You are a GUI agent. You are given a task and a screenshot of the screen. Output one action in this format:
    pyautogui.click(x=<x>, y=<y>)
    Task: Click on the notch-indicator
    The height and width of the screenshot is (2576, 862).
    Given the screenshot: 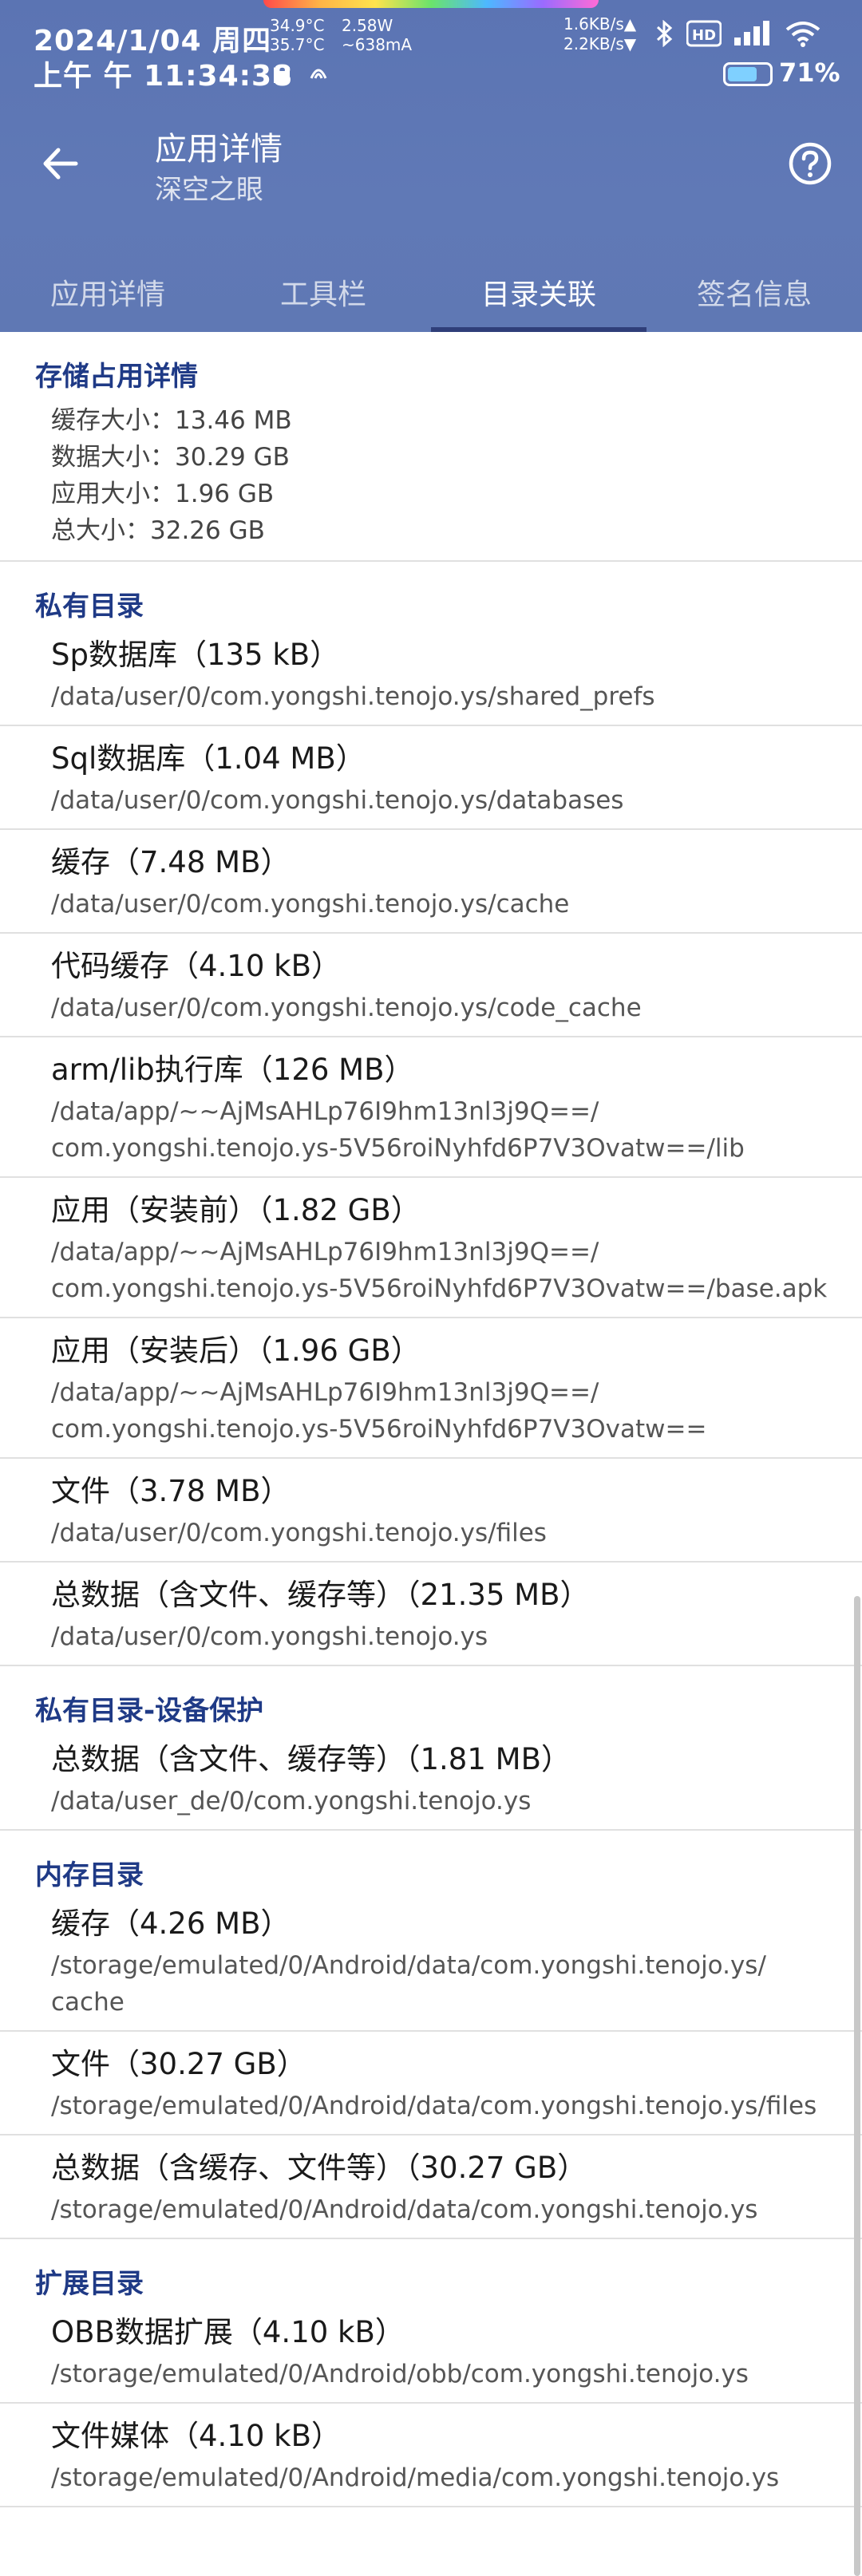 What is the action you would take?
    pyautogui.click(x=431, y=4)
    